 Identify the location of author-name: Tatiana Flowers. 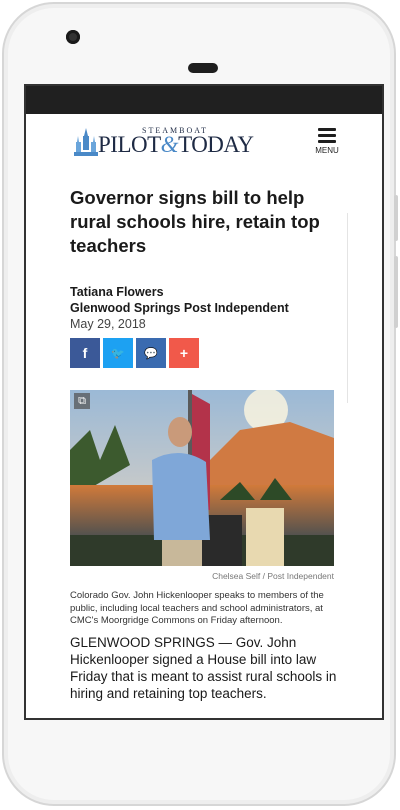
(210, 292).